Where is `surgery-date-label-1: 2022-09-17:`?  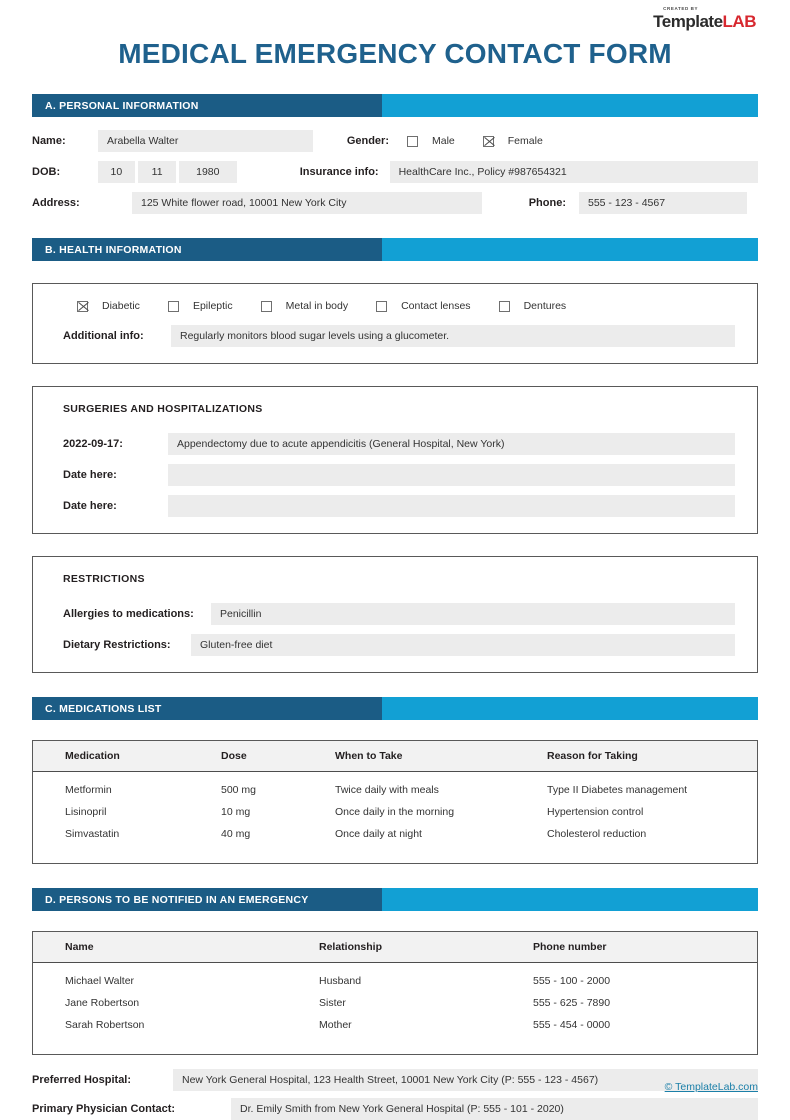 surgery-date-label-1: 2022-09-17: is located at coordinates (93, 444).